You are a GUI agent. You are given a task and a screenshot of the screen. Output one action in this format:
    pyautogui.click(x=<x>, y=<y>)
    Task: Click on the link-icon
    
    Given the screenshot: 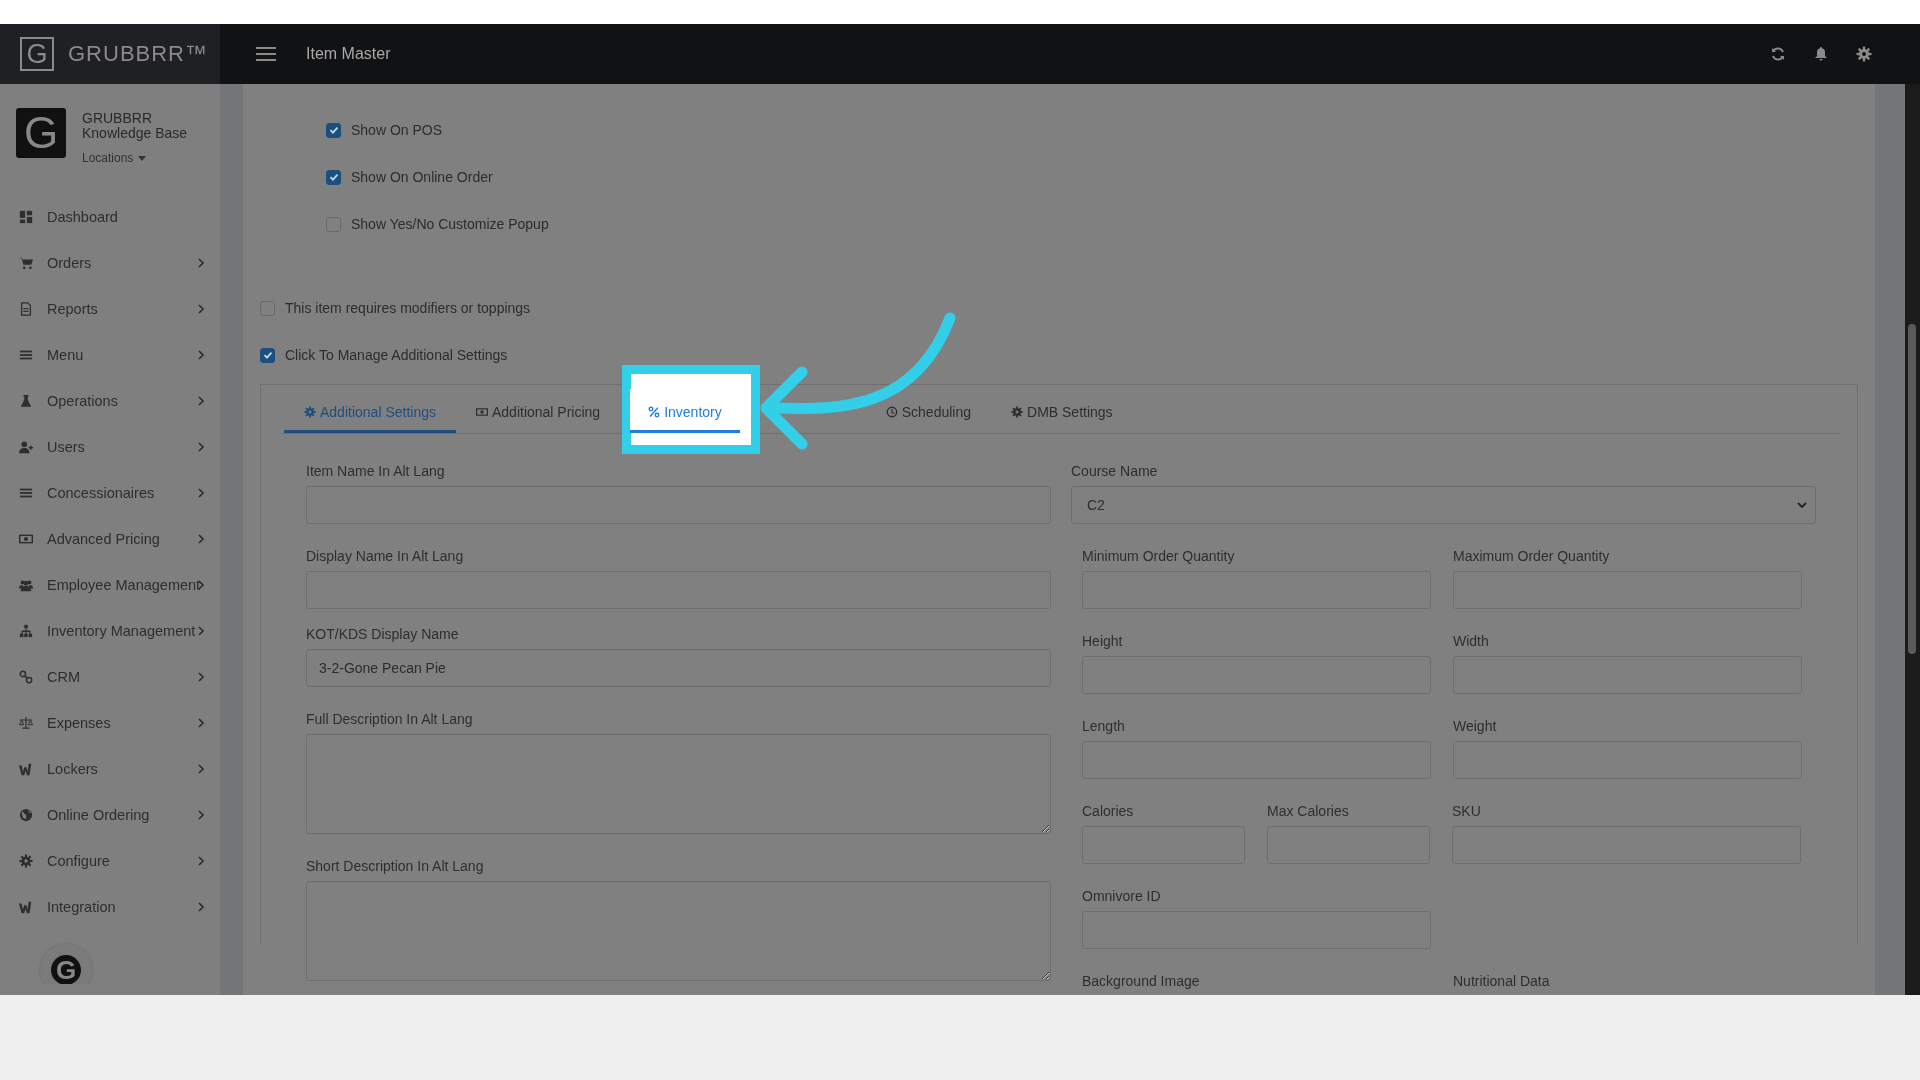 What is the action you would take?
    pyautogui.click(x=26, y=677)
    